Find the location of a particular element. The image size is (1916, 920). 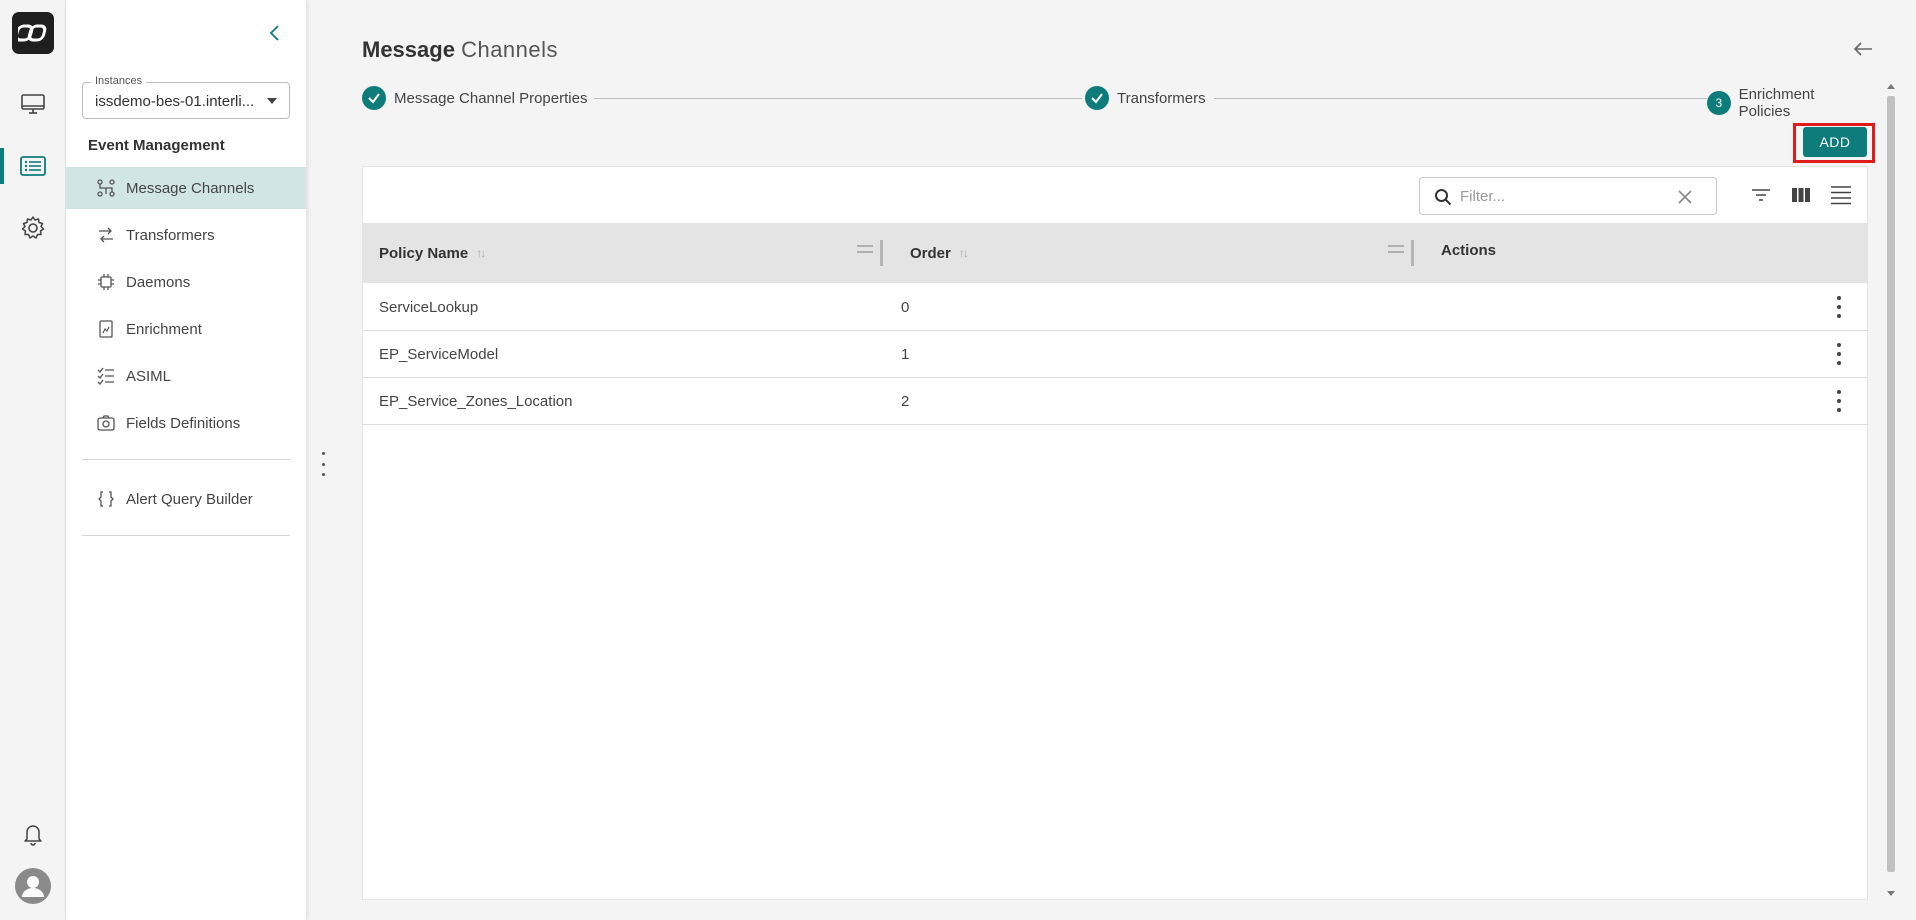

nav-item-asiml: ASIML is located at coordinates (186, 376).